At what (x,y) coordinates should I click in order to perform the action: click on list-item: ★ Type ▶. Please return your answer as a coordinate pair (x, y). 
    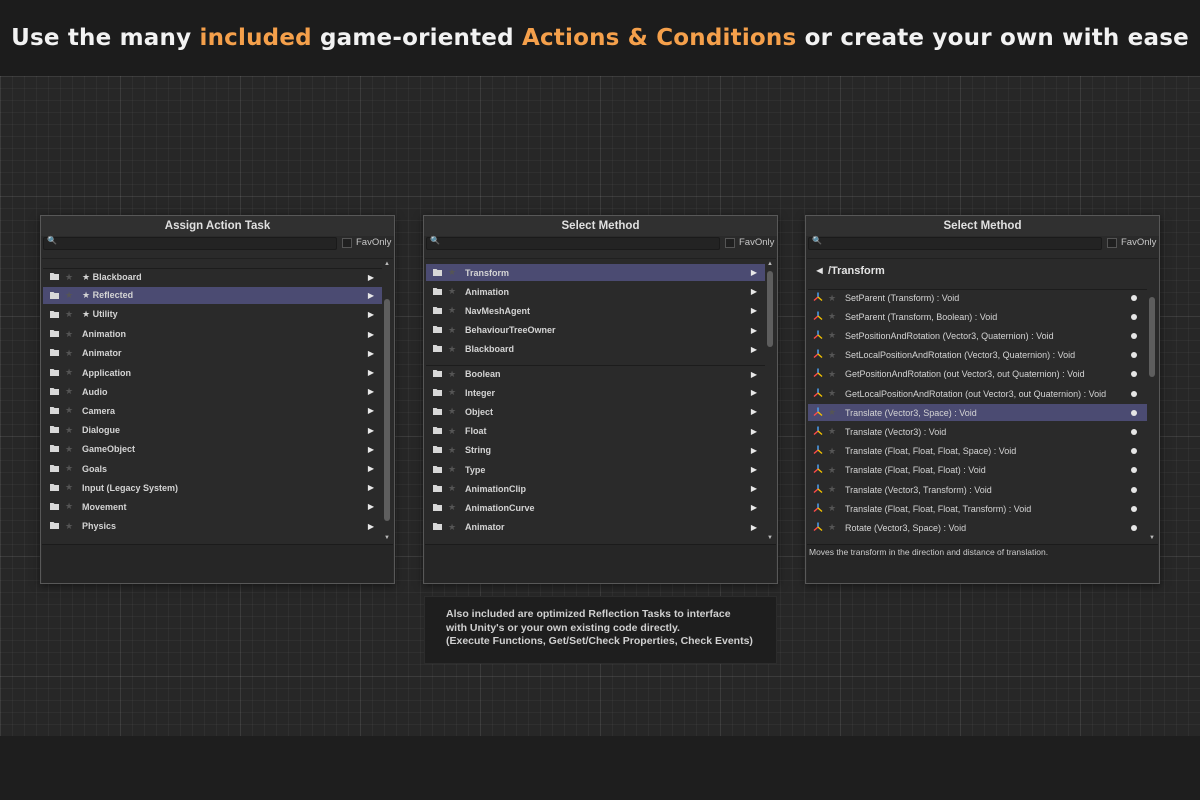
    Looking at the image, I should click on (595, 469).